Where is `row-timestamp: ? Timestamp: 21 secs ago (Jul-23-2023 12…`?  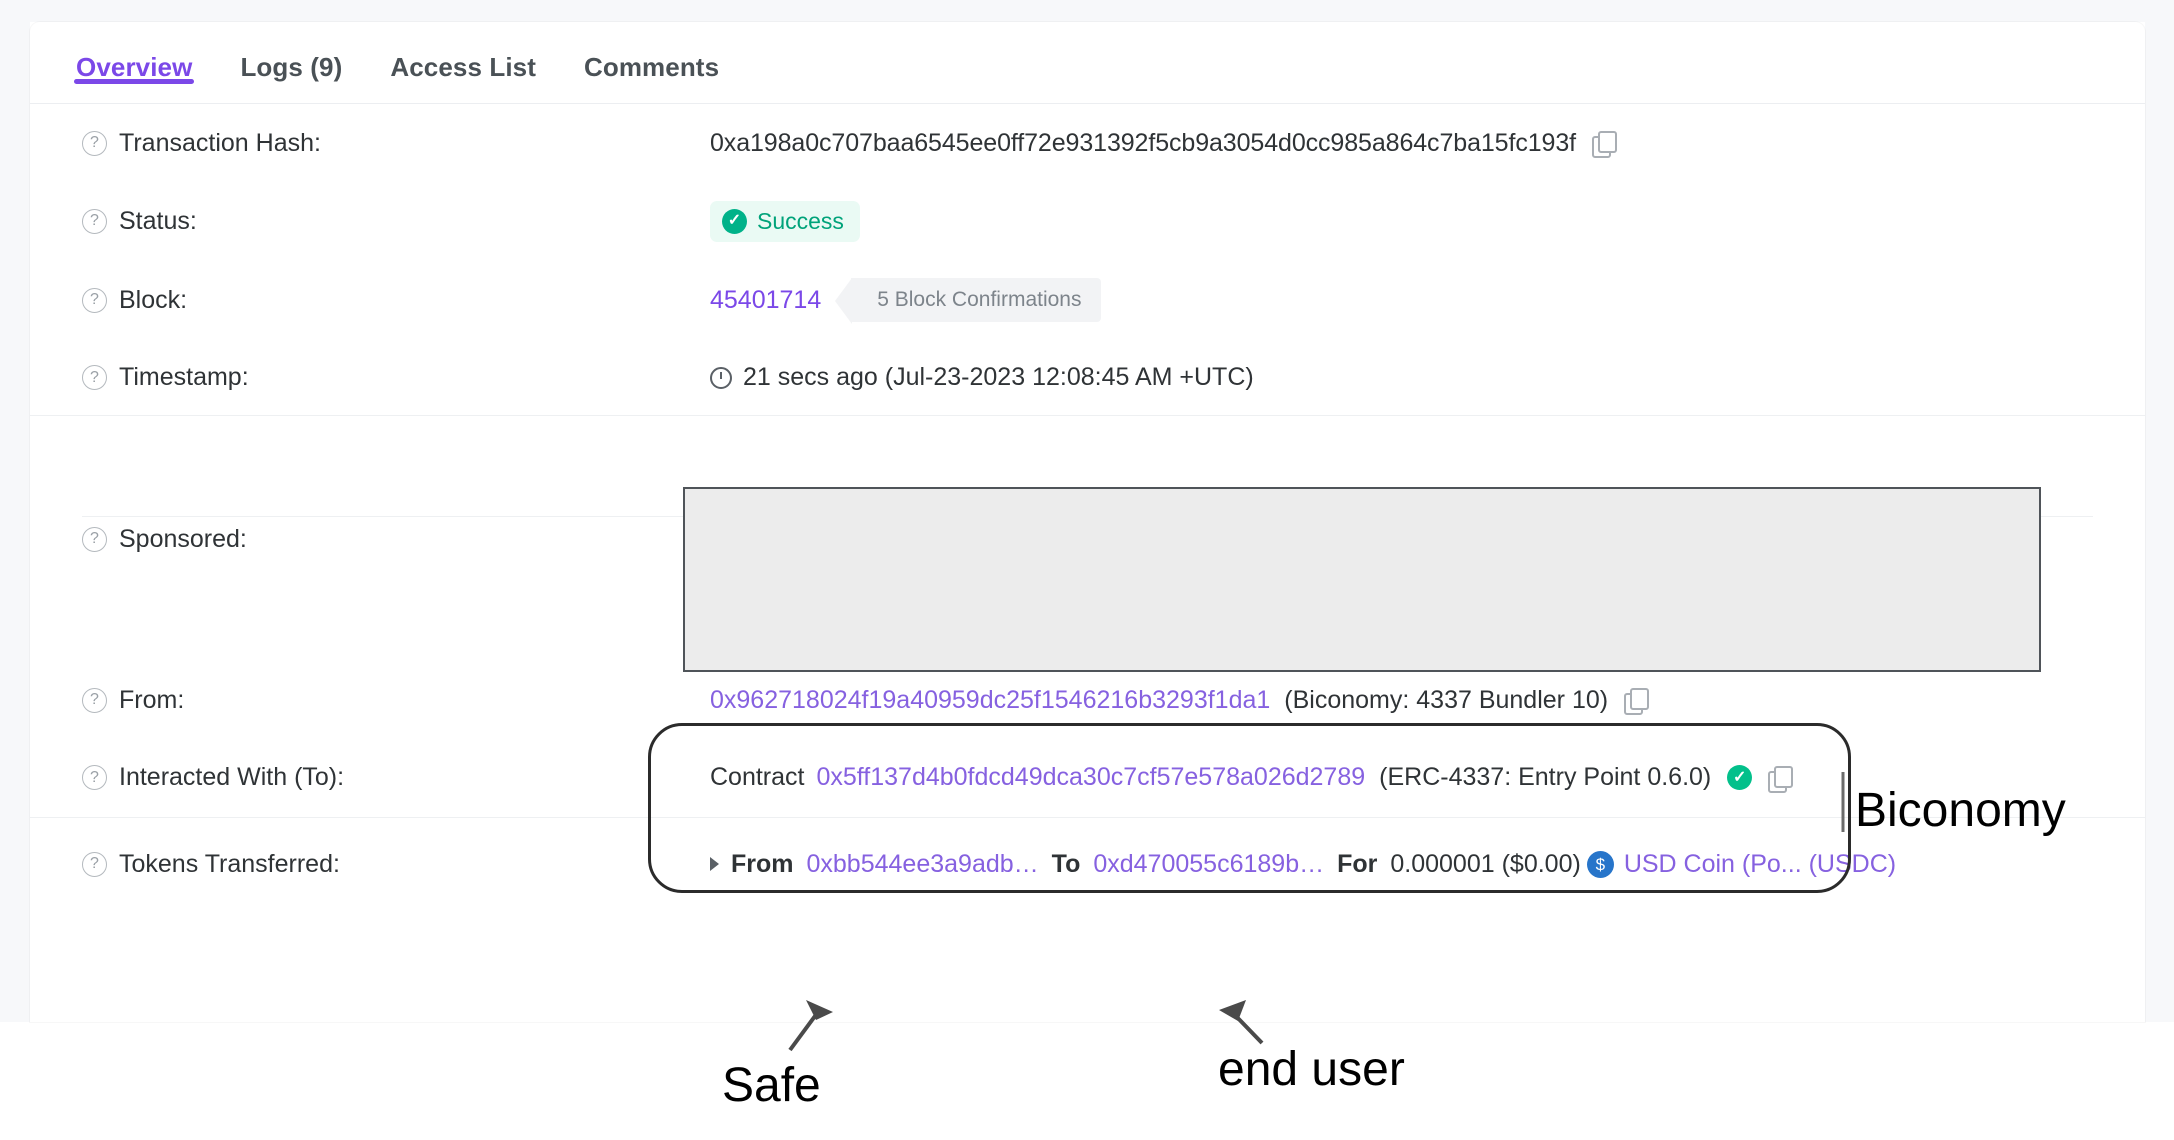 row-timestamp: ? Timestamp: 21 secs ago (Jul-23-2023 12… is located at coordinates (1087, 378).